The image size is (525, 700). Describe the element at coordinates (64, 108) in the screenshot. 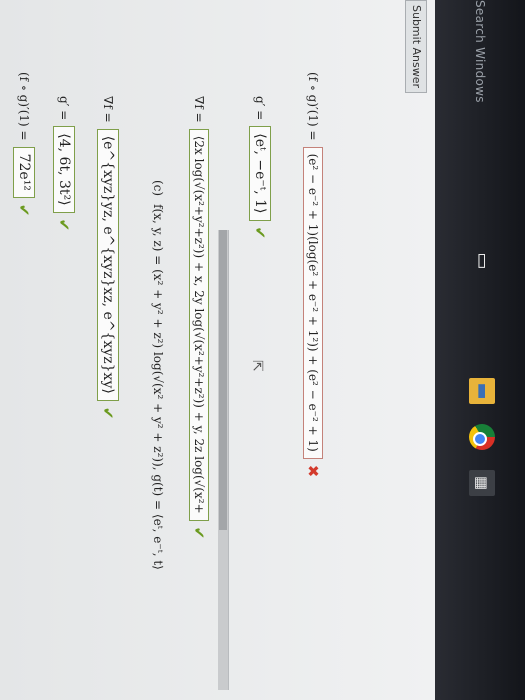

I see `part-b-gprime-label: g′ =` at that location.